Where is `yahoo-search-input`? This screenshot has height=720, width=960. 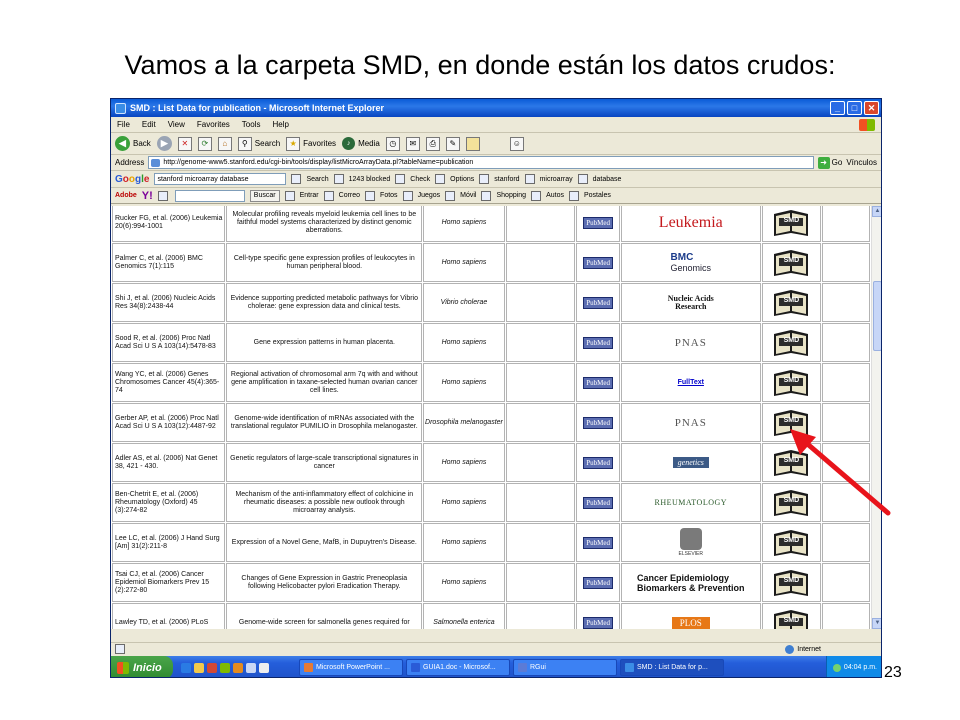 yahoo-search-input is located at coordinates (209, 195).